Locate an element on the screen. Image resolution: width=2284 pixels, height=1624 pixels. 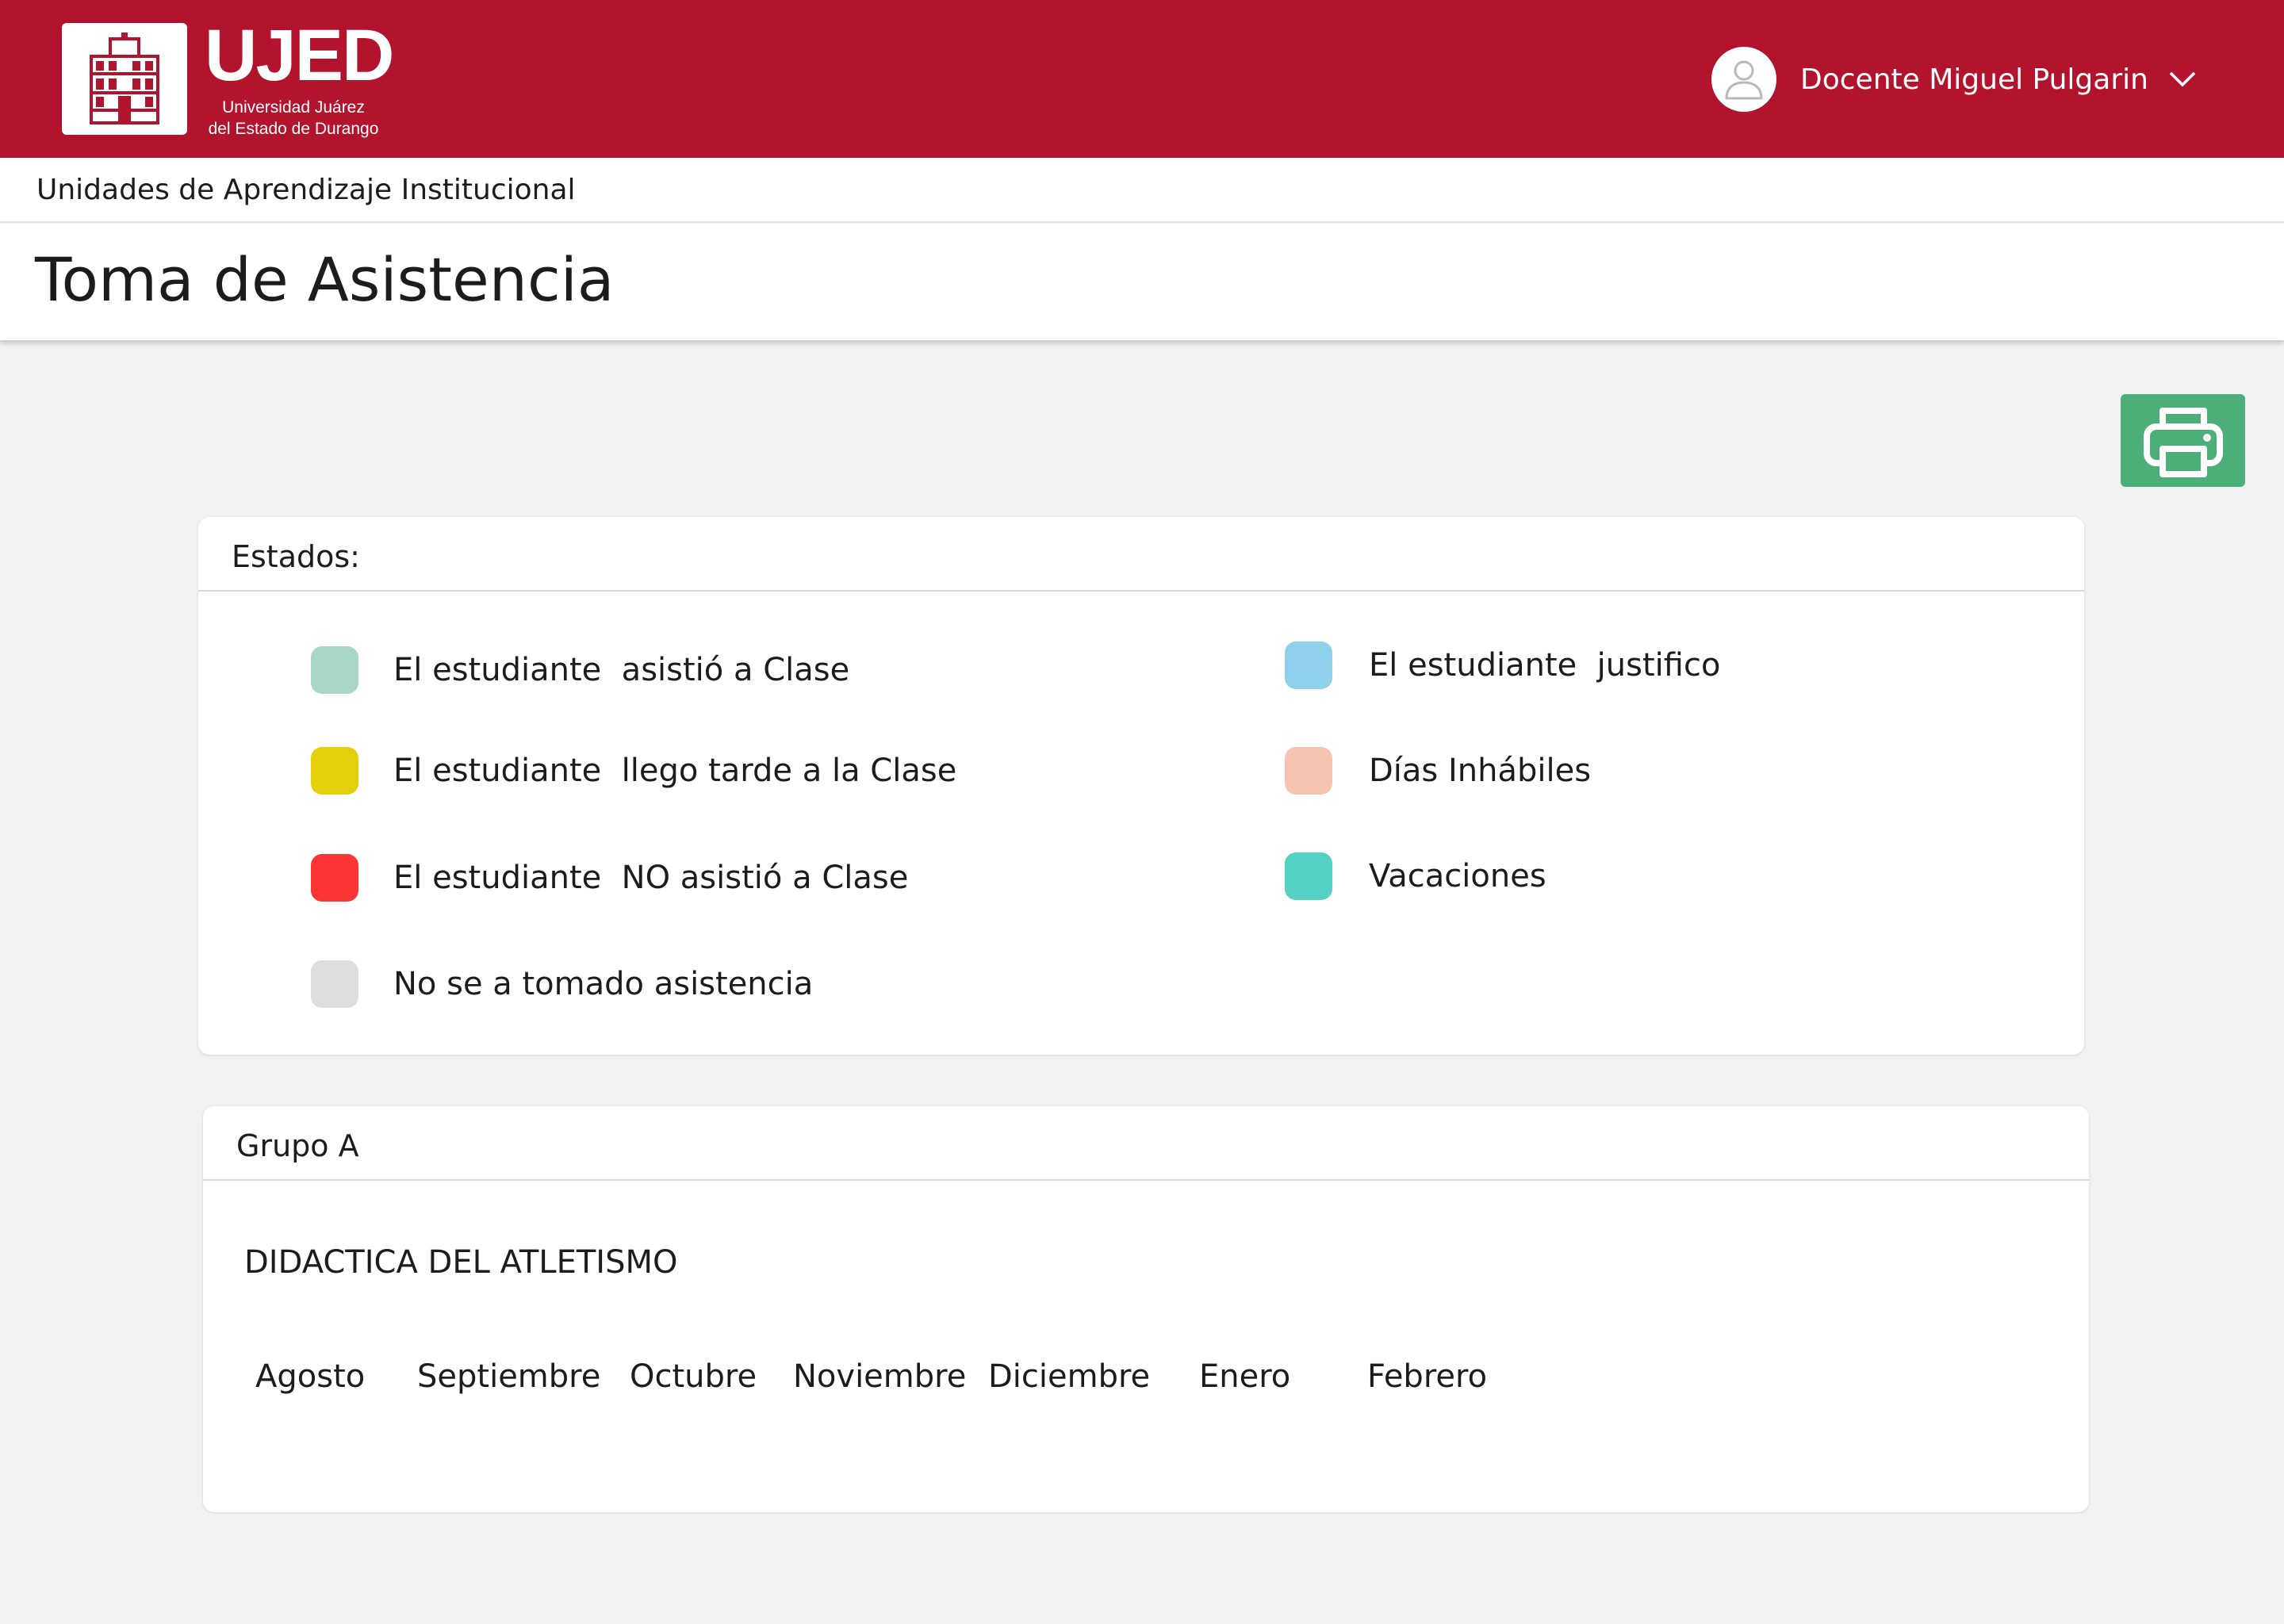
legend-label: El estudiante asistió a Clase is located at coordinates (621, 670).